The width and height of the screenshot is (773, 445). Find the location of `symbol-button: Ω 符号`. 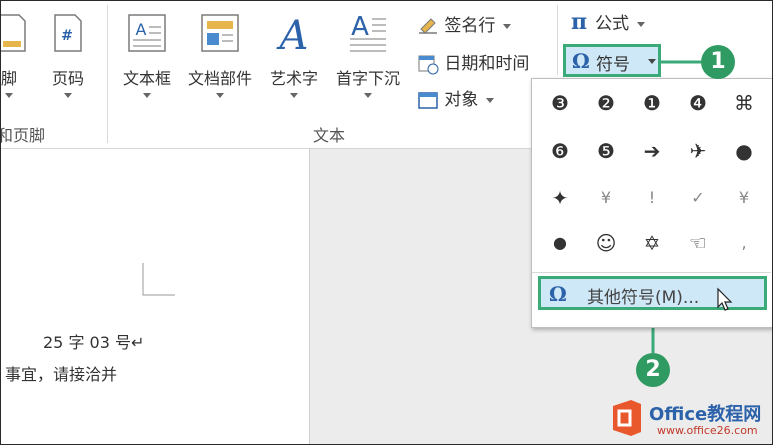

symbol-button: Ω 符号 is located at coordinates (612, 60).